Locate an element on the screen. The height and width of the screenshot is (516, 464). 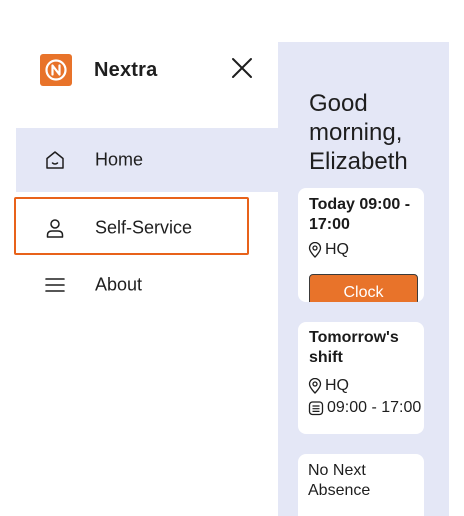
nav-item-label: Home is located at coordinates (119, 159).